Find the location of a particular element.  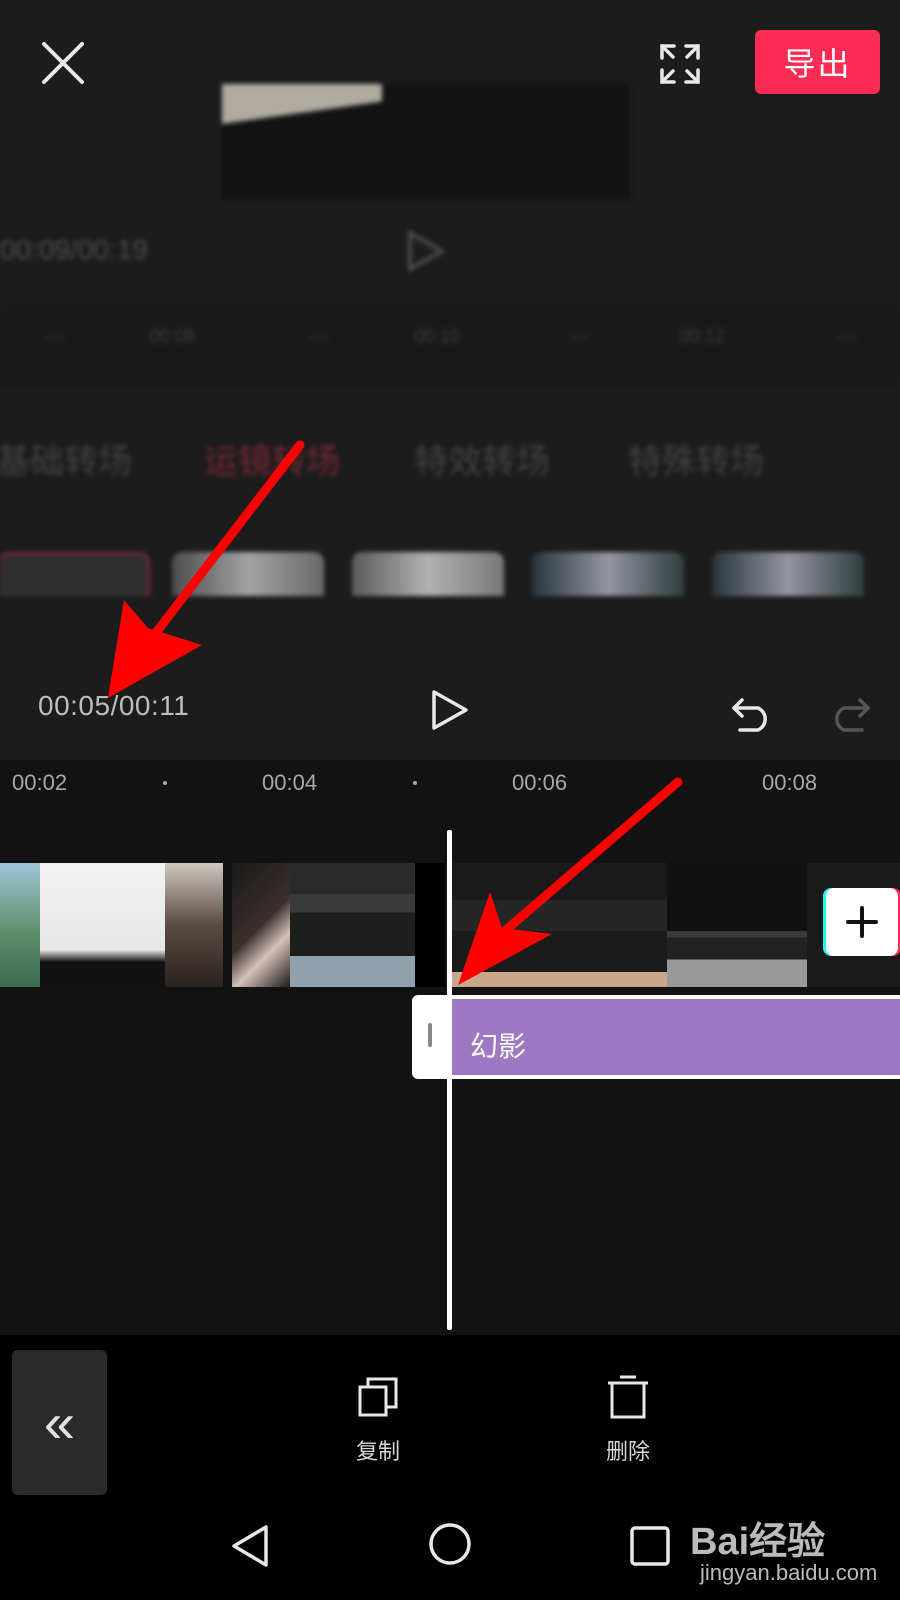

watermark-url: jingyan.baidu.com is located at coordinates (789, 1572).